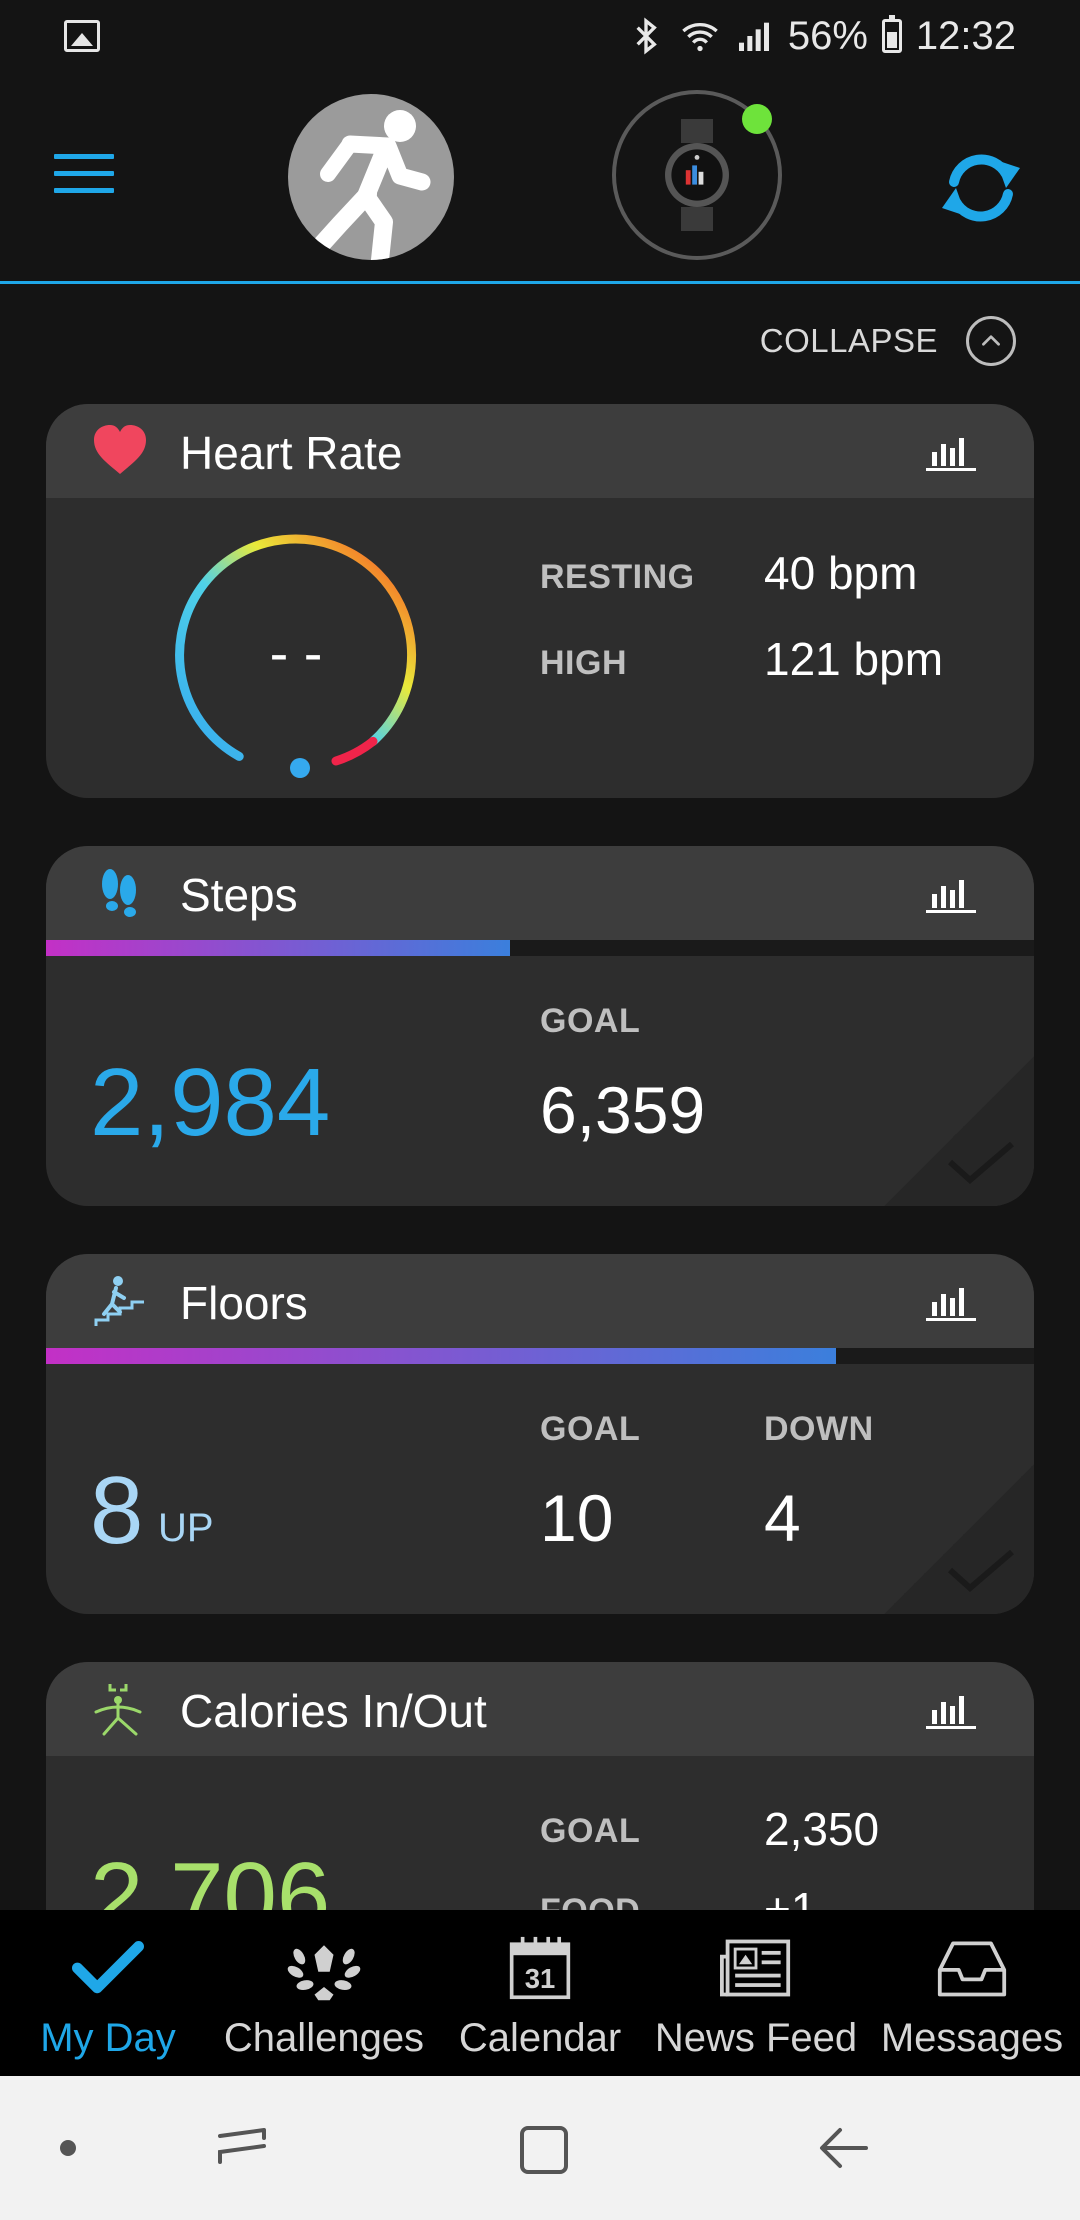 This screenshot has width=1080, height=2220. What do you see at coordinates (291, 453) in the screenshot?
I see `heart-rate-title: Heart Rate` at bounding box center [291, 453].